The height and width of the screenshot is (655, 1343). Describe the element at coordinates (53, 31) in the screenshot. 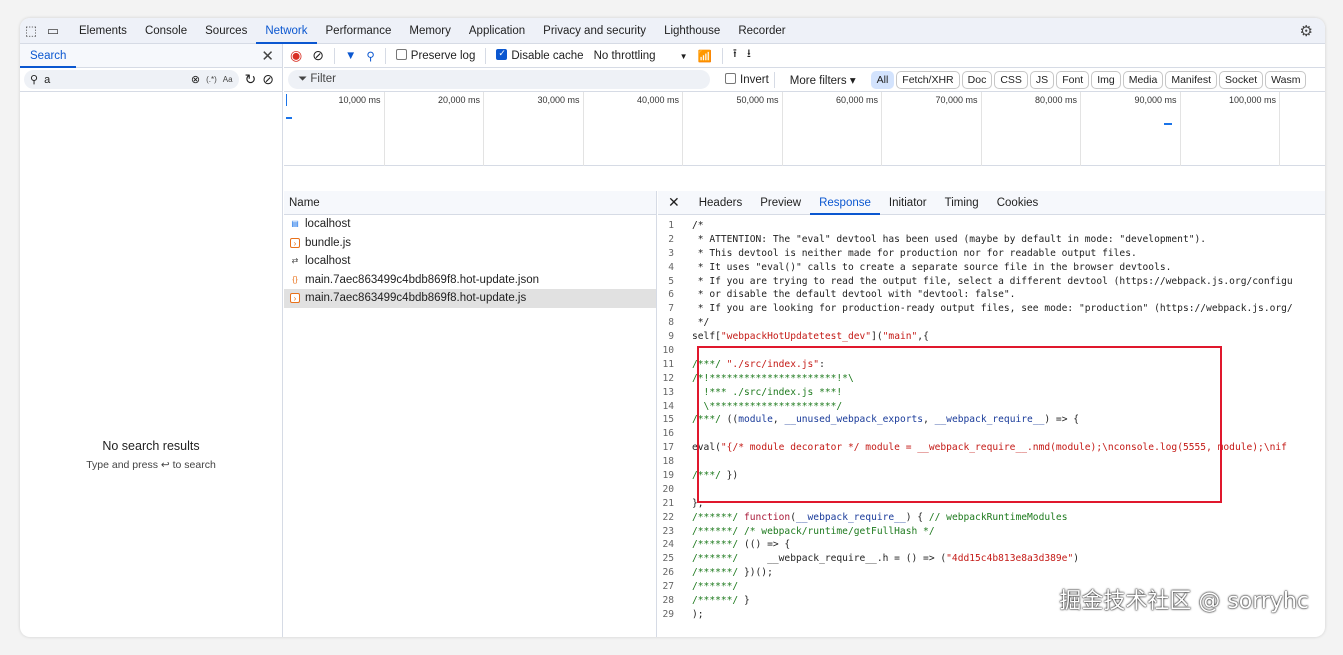

I see `device-toolbar-icon: ▭` at that location.